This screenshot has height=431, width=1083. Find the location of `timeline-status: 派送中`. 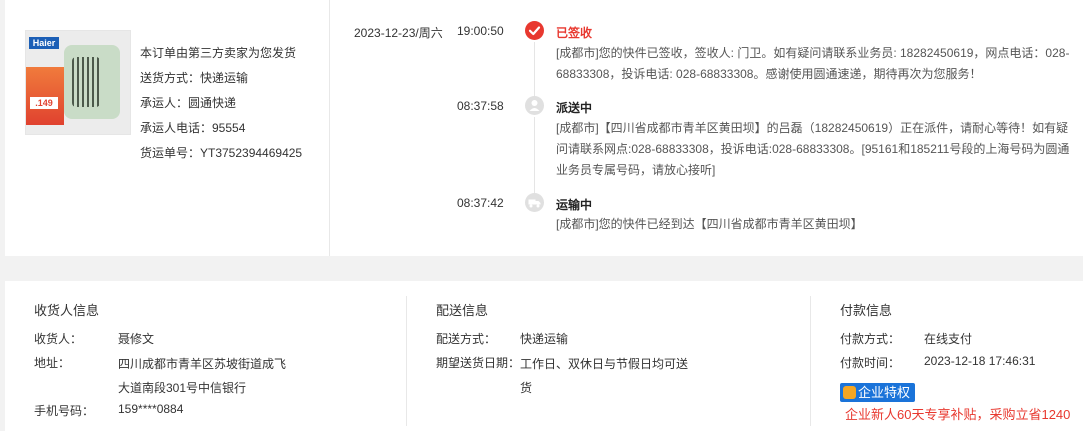

timeline-status: 派送中 is located at coordinates (574, 108).